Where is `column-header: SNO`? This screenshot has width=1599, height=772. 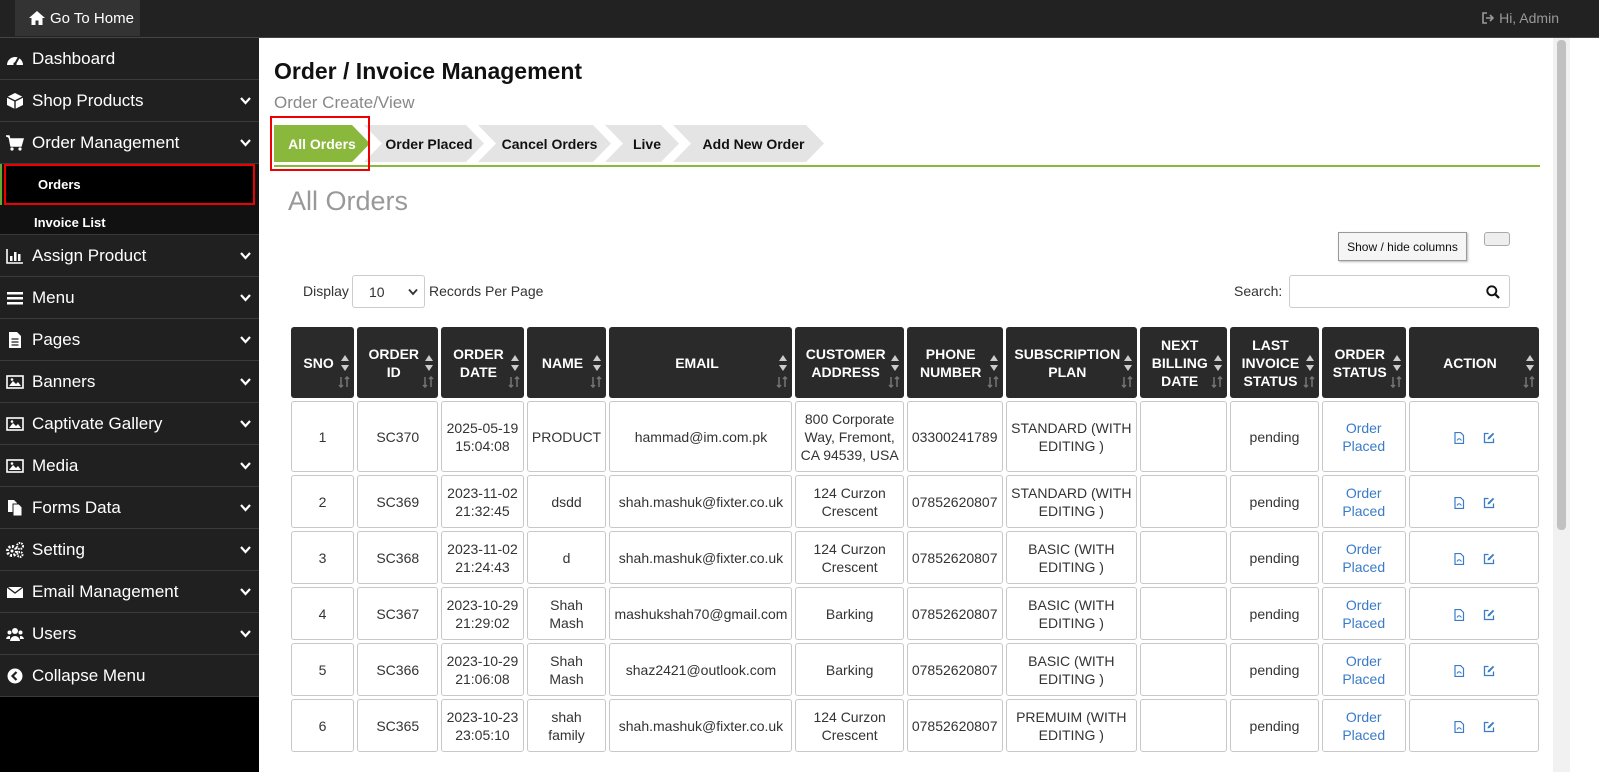
column-header: SNO is located at coordinates (323, 362).